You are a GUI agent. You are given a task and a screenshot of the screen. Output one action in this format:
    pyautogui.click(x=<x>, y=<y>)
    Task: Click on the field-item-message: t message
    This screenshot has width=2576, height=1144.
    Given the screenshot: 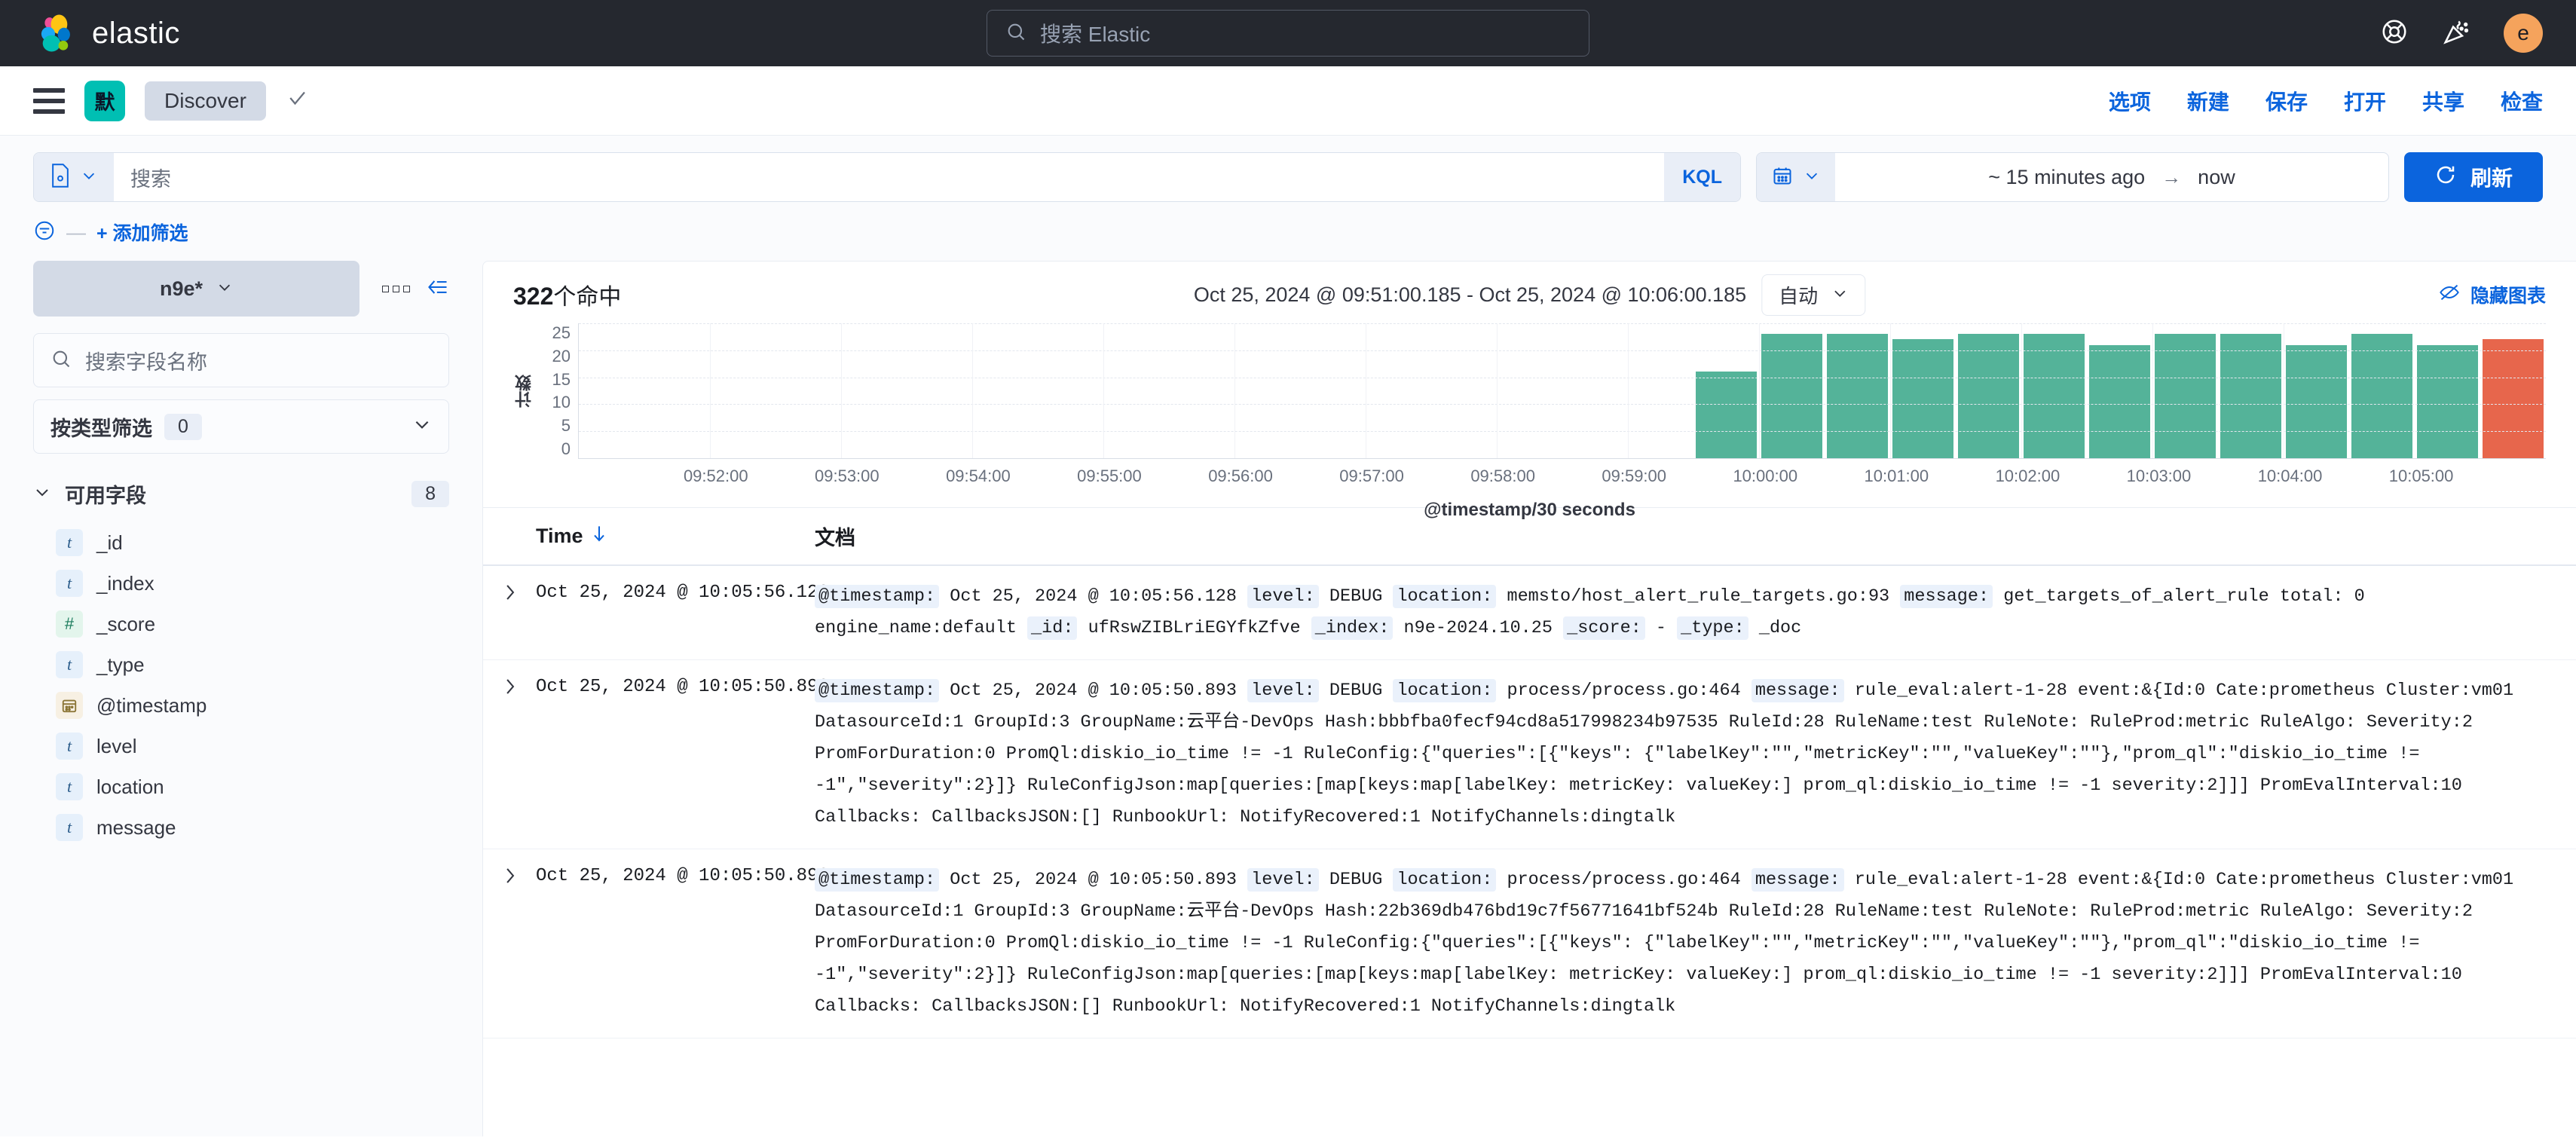 What is the action you would take?
    pyautogui.click(x=241, y=827)
    